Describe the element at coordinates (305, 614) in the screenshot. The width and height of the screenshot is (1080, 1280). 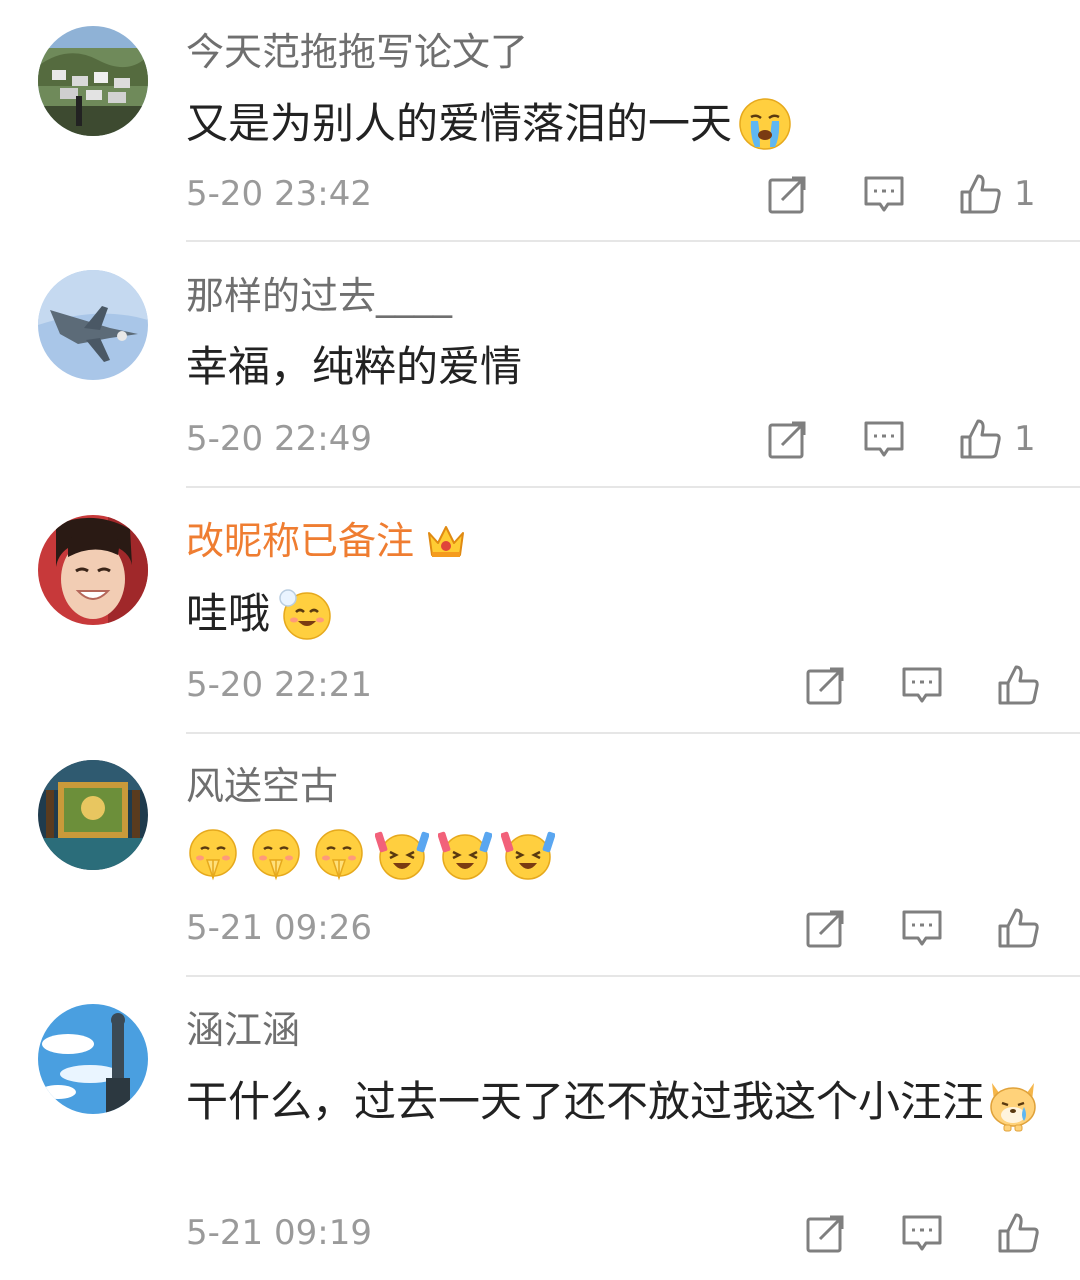
I see `blowing-bubble-emoji` at that location.